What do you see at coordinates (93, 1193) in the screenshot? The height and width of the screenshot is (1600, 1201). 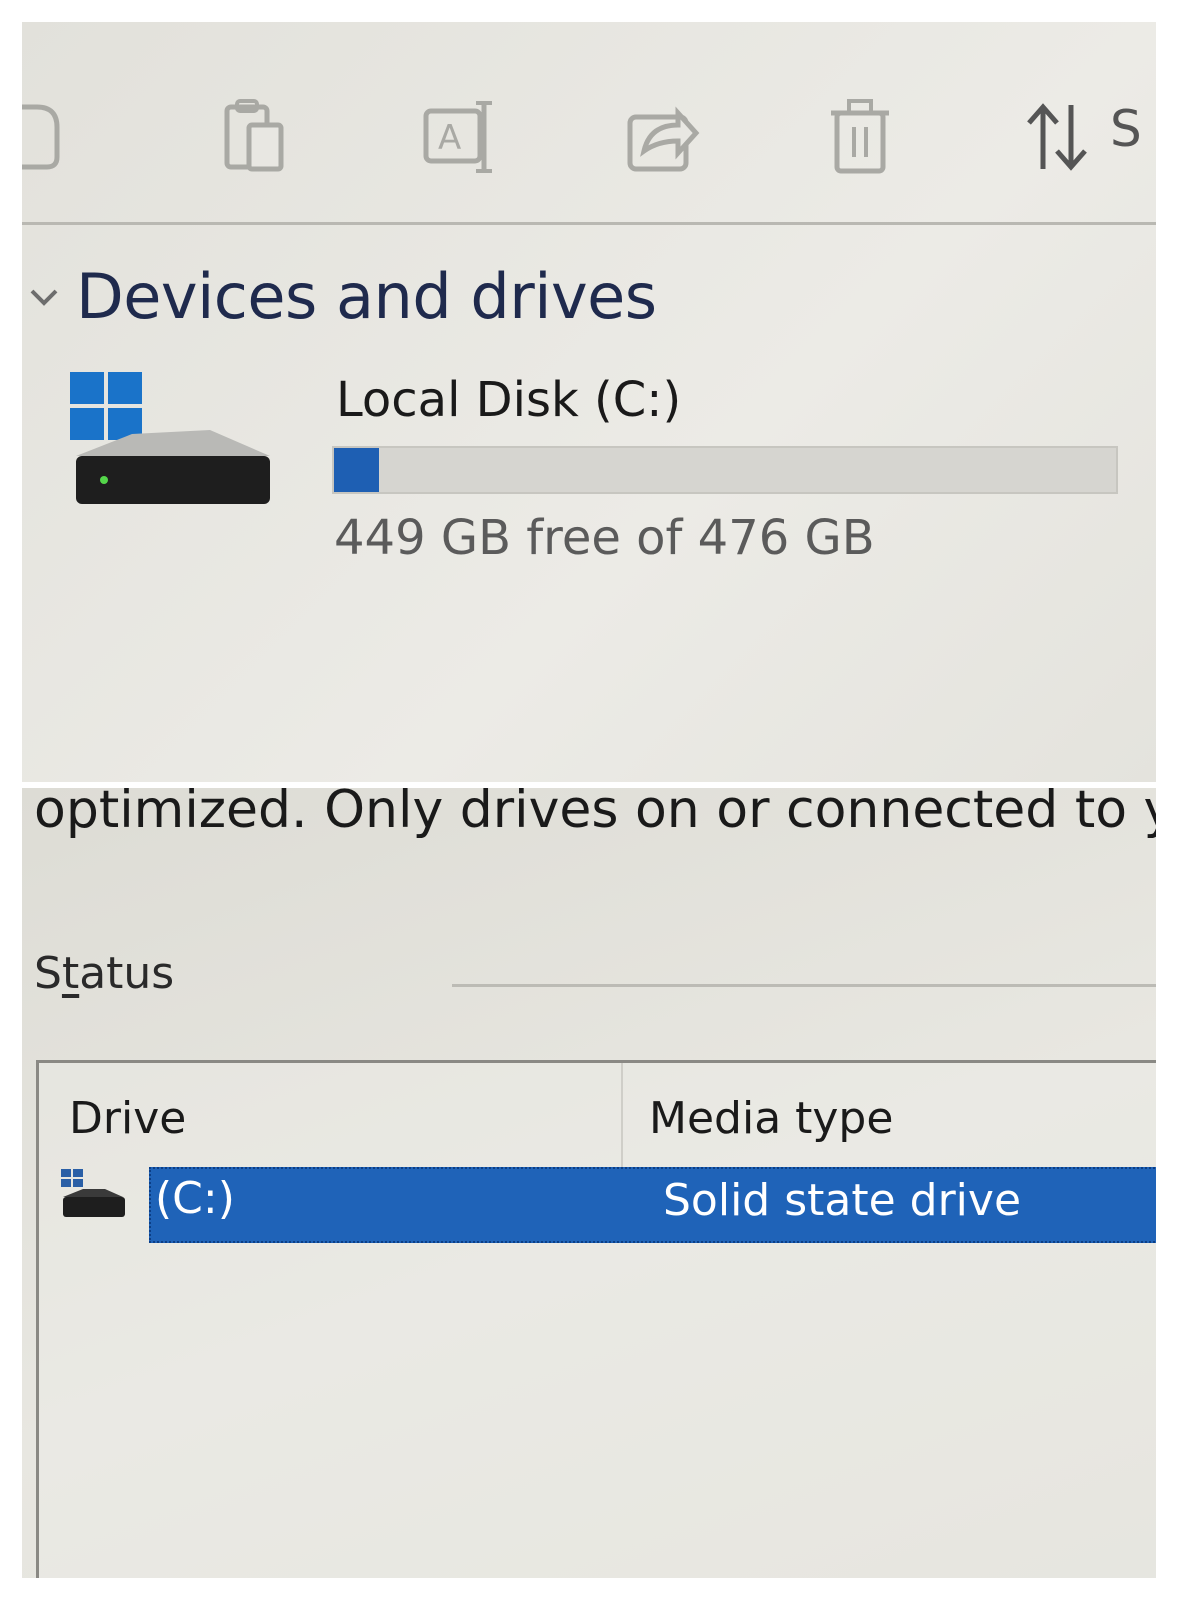 I see `drive-icon` at bounding box center [93, 1193].